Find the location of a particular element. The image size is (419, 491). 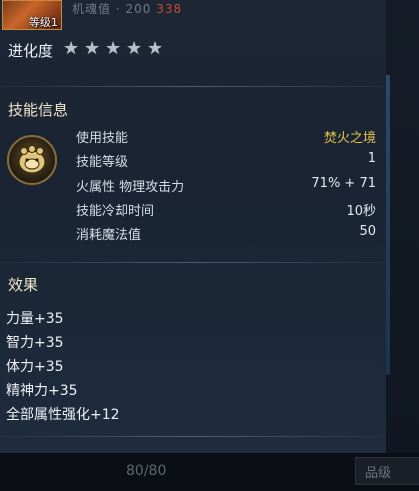

scroll-edge is located at coordinates (388, 225).